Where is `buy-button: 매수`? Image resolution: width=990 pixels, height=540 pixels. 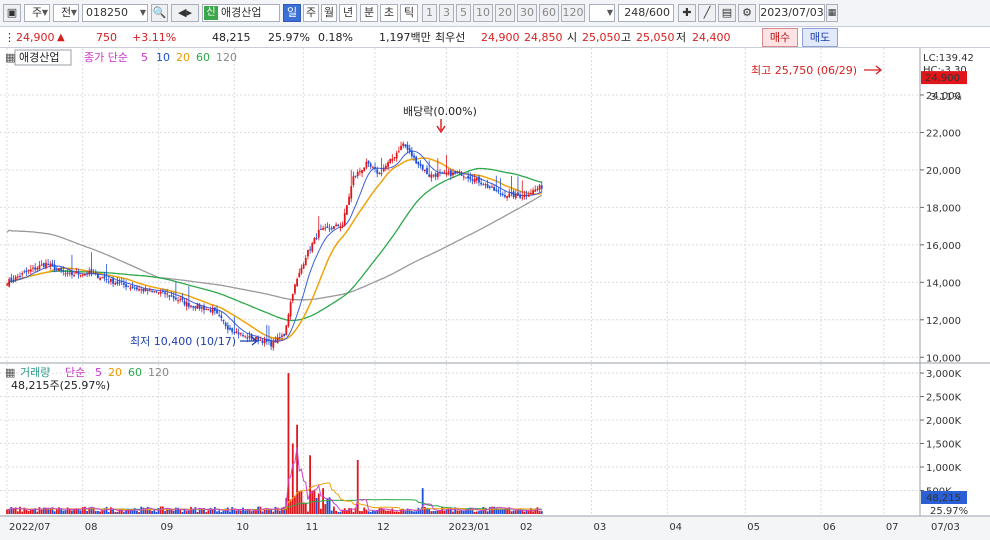
buy-button: 매수 is located at coordinates (780, 37).